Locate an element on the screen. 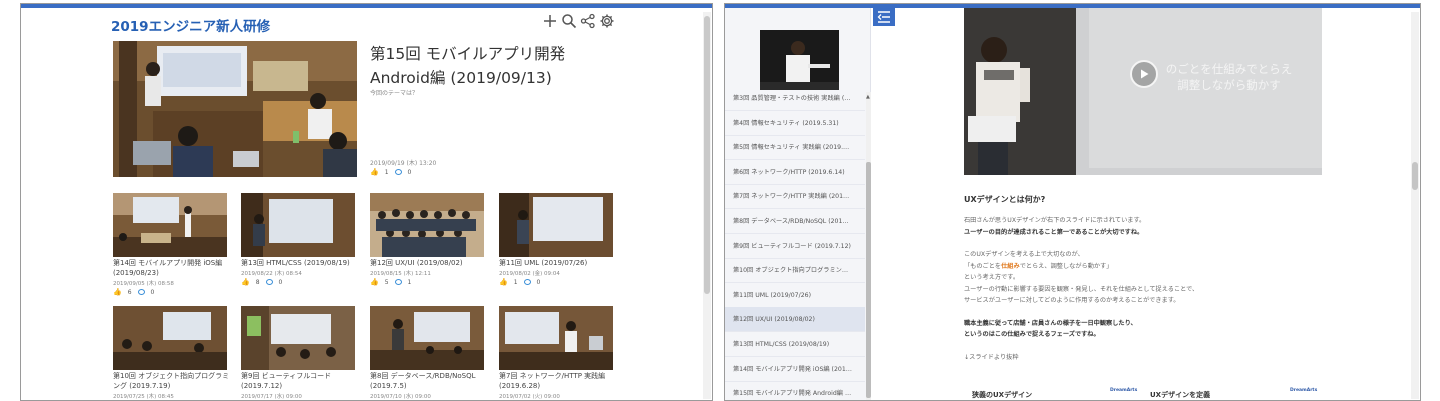 This screenshot has width=1440, height=401. embedded-slides: 狭義のUXデザイン DreamArts UXデザインを定義 DreamArts is located at coordinates (1152, 393).